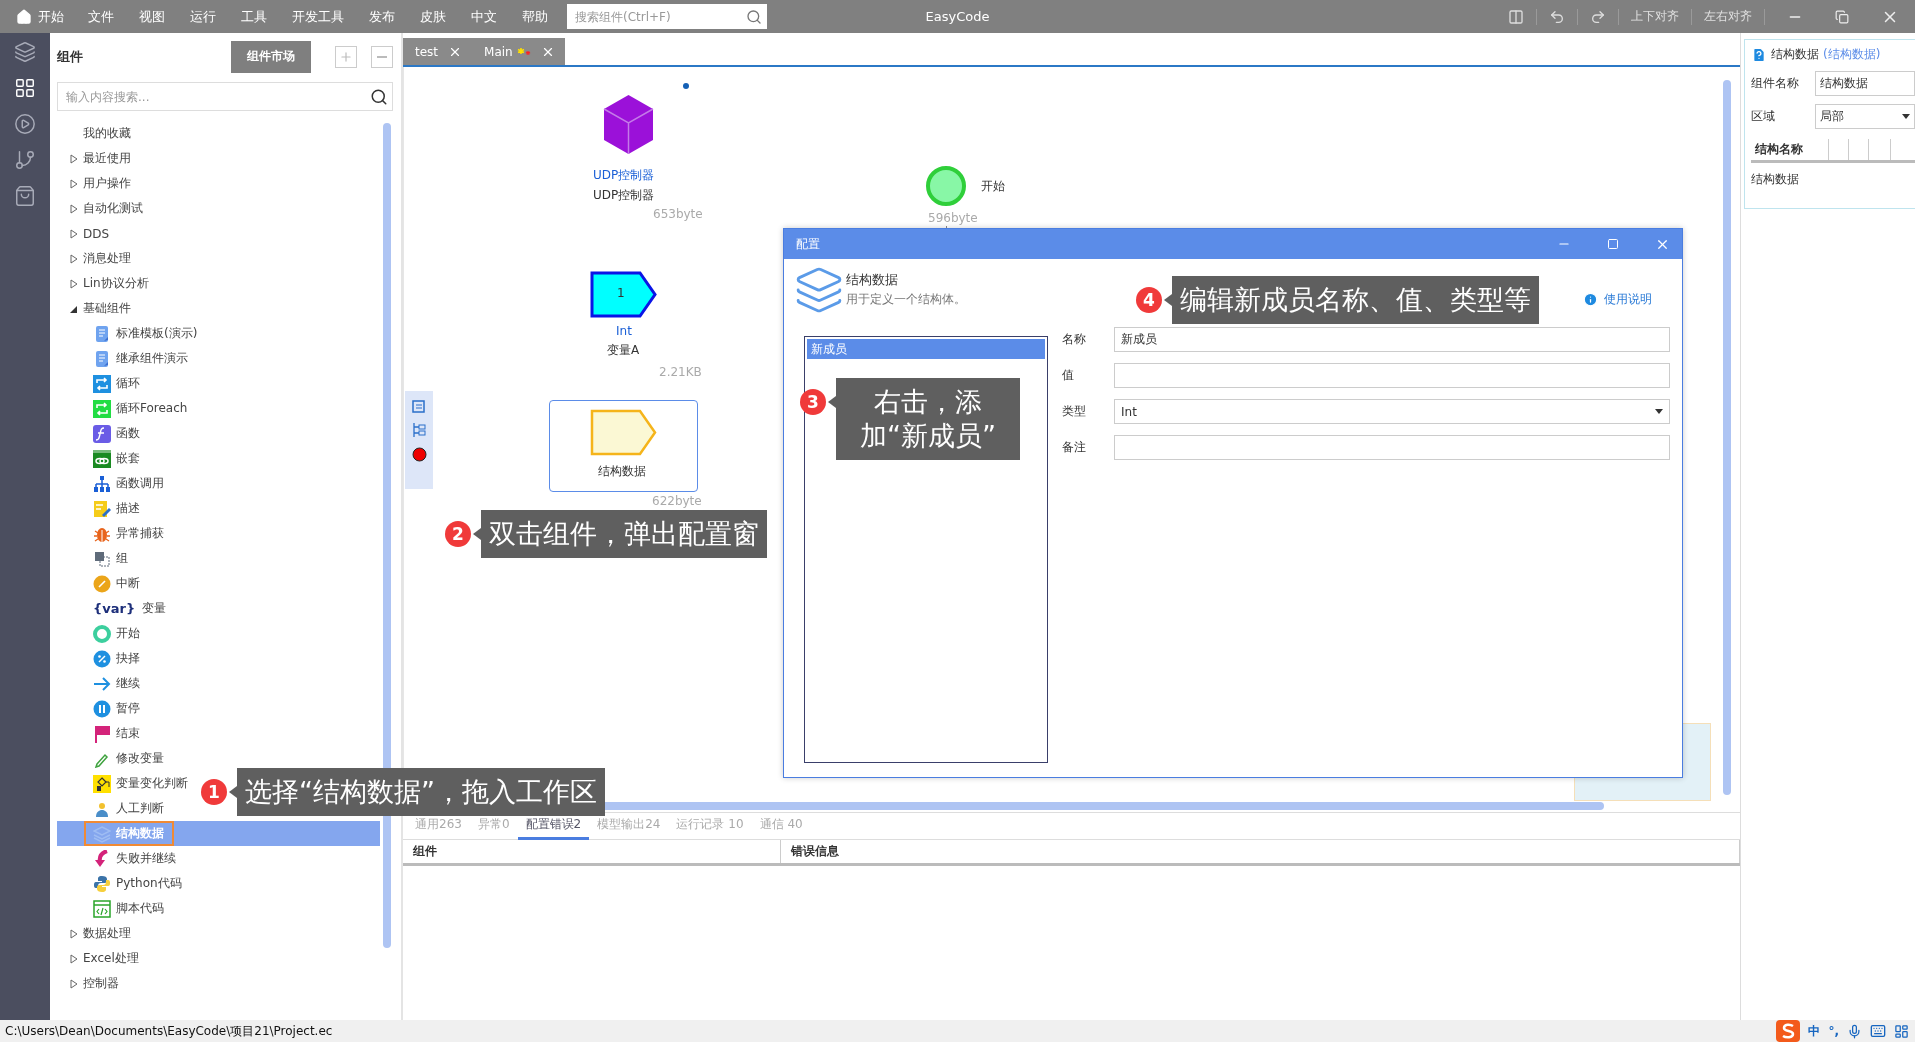 Image resolution: width=1915 pixels, height=1042 pixels. I want to click on tree-item: DDS, so click(86, 233).